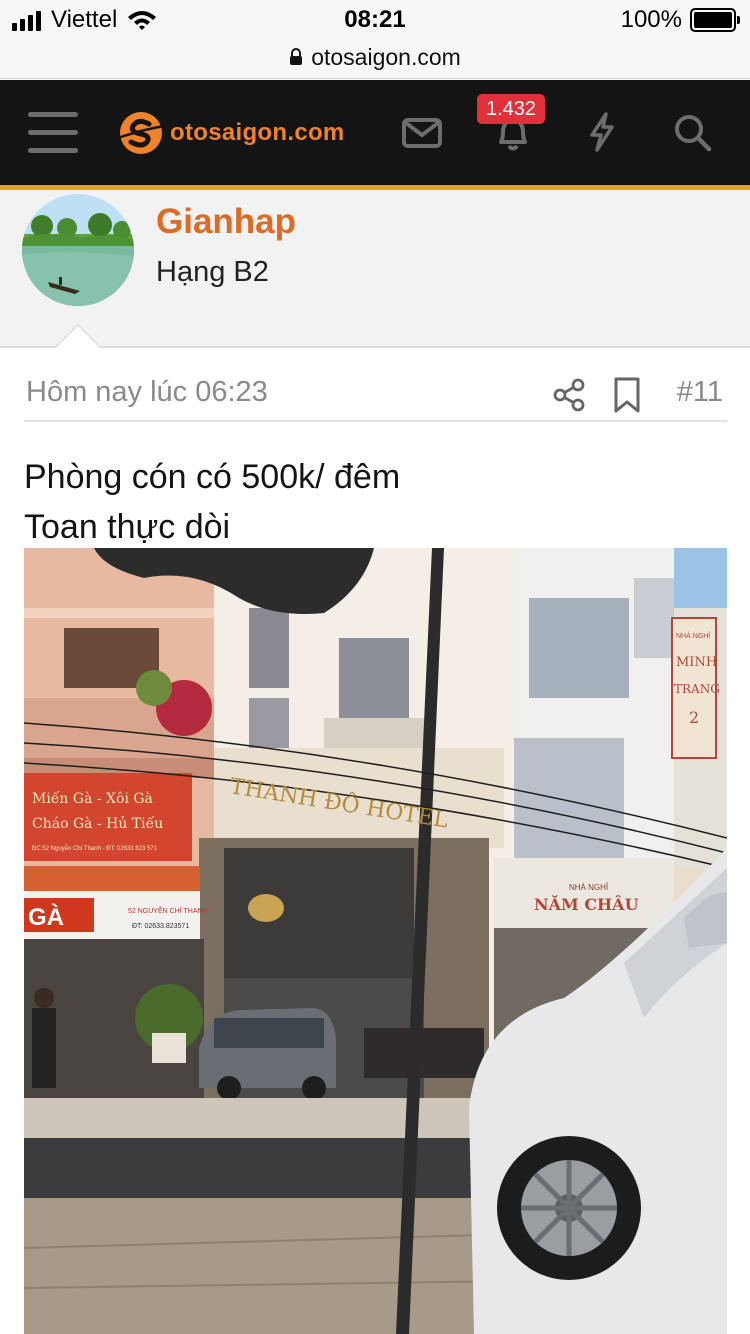  What do you see at coordinates (141, 133) in the screenshot?
I see `logo-mark-icon` at bounding box center [141, 133].